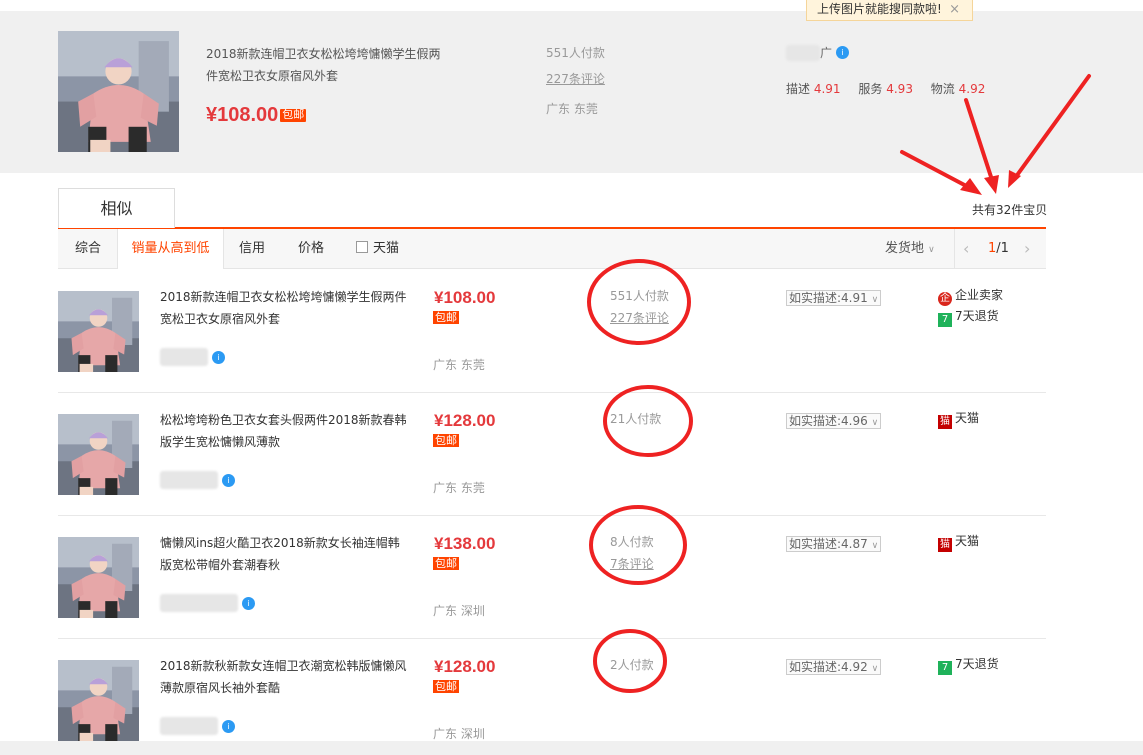 The width and height of the screenshot is (1143, 755). I want to click on product-title: 2018新款连帽卫衣女松松垮垮慵懒学生假两件宽松卫衣女原宿风外套, so click(285, 308).